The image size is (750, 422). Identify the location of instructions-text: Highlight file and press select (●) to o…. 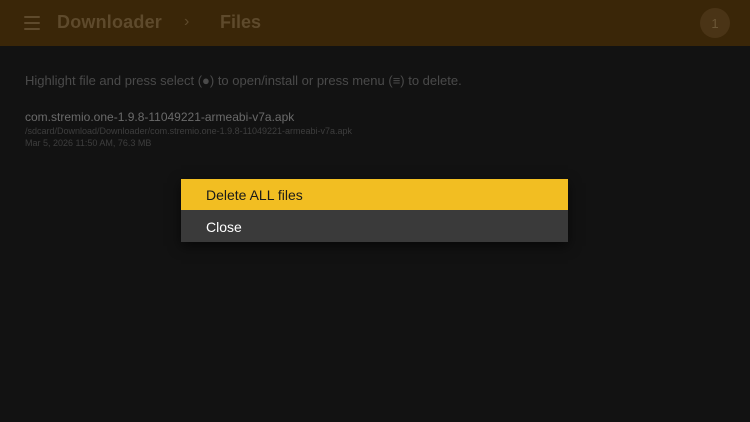
(243, 80).